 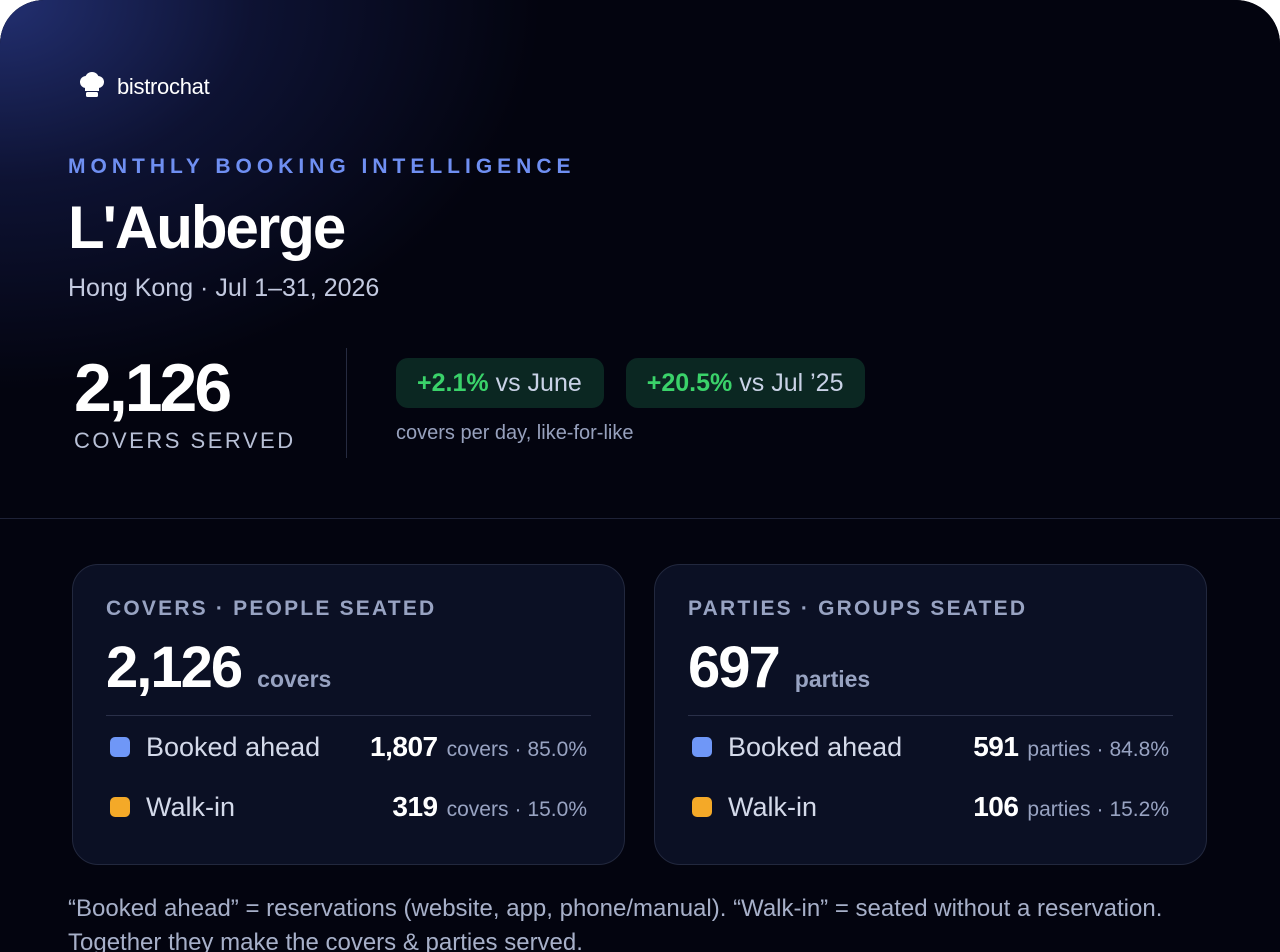 What do you see at coordinates (207, 227) in the screenshot?
I see `venue-title: L'Auberge` at bounding box center [207, 227].